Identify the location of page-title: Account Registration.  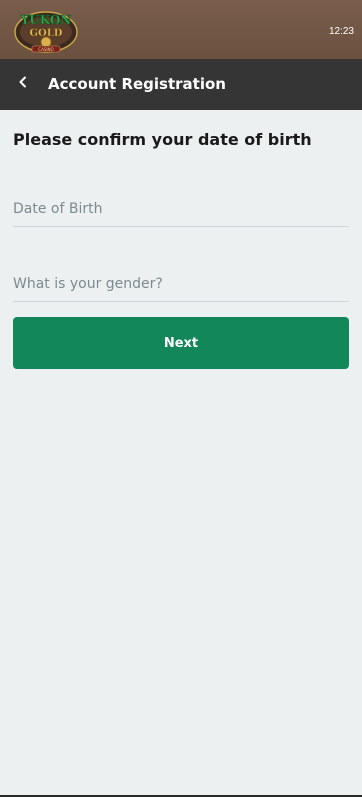
(137, 84).